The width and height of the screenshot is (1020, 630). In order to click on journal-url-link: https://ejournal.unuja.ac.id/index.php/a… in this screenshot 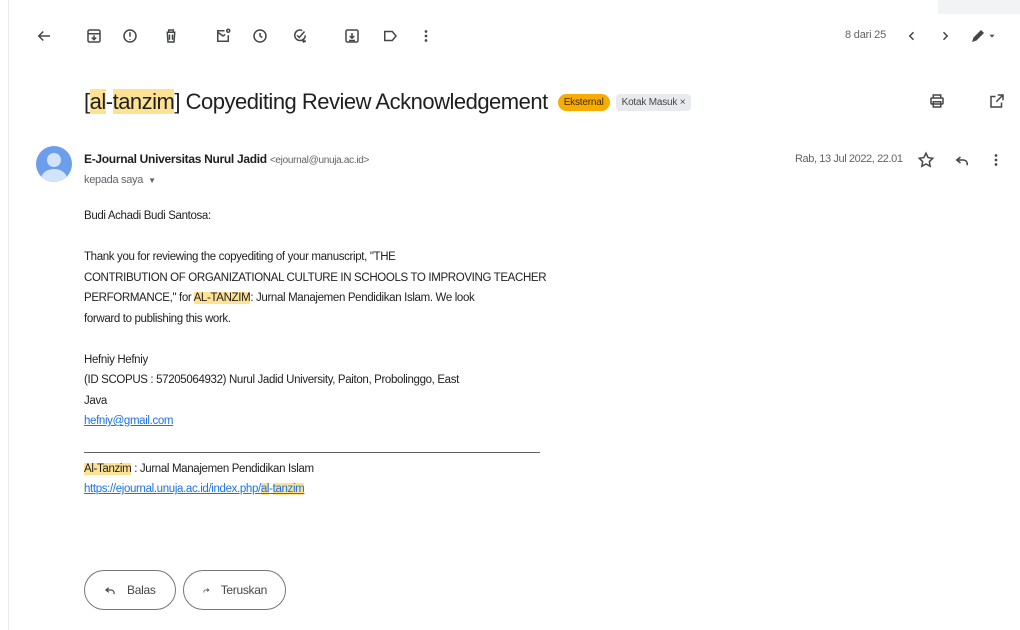, I will do `click(194, 489)`.